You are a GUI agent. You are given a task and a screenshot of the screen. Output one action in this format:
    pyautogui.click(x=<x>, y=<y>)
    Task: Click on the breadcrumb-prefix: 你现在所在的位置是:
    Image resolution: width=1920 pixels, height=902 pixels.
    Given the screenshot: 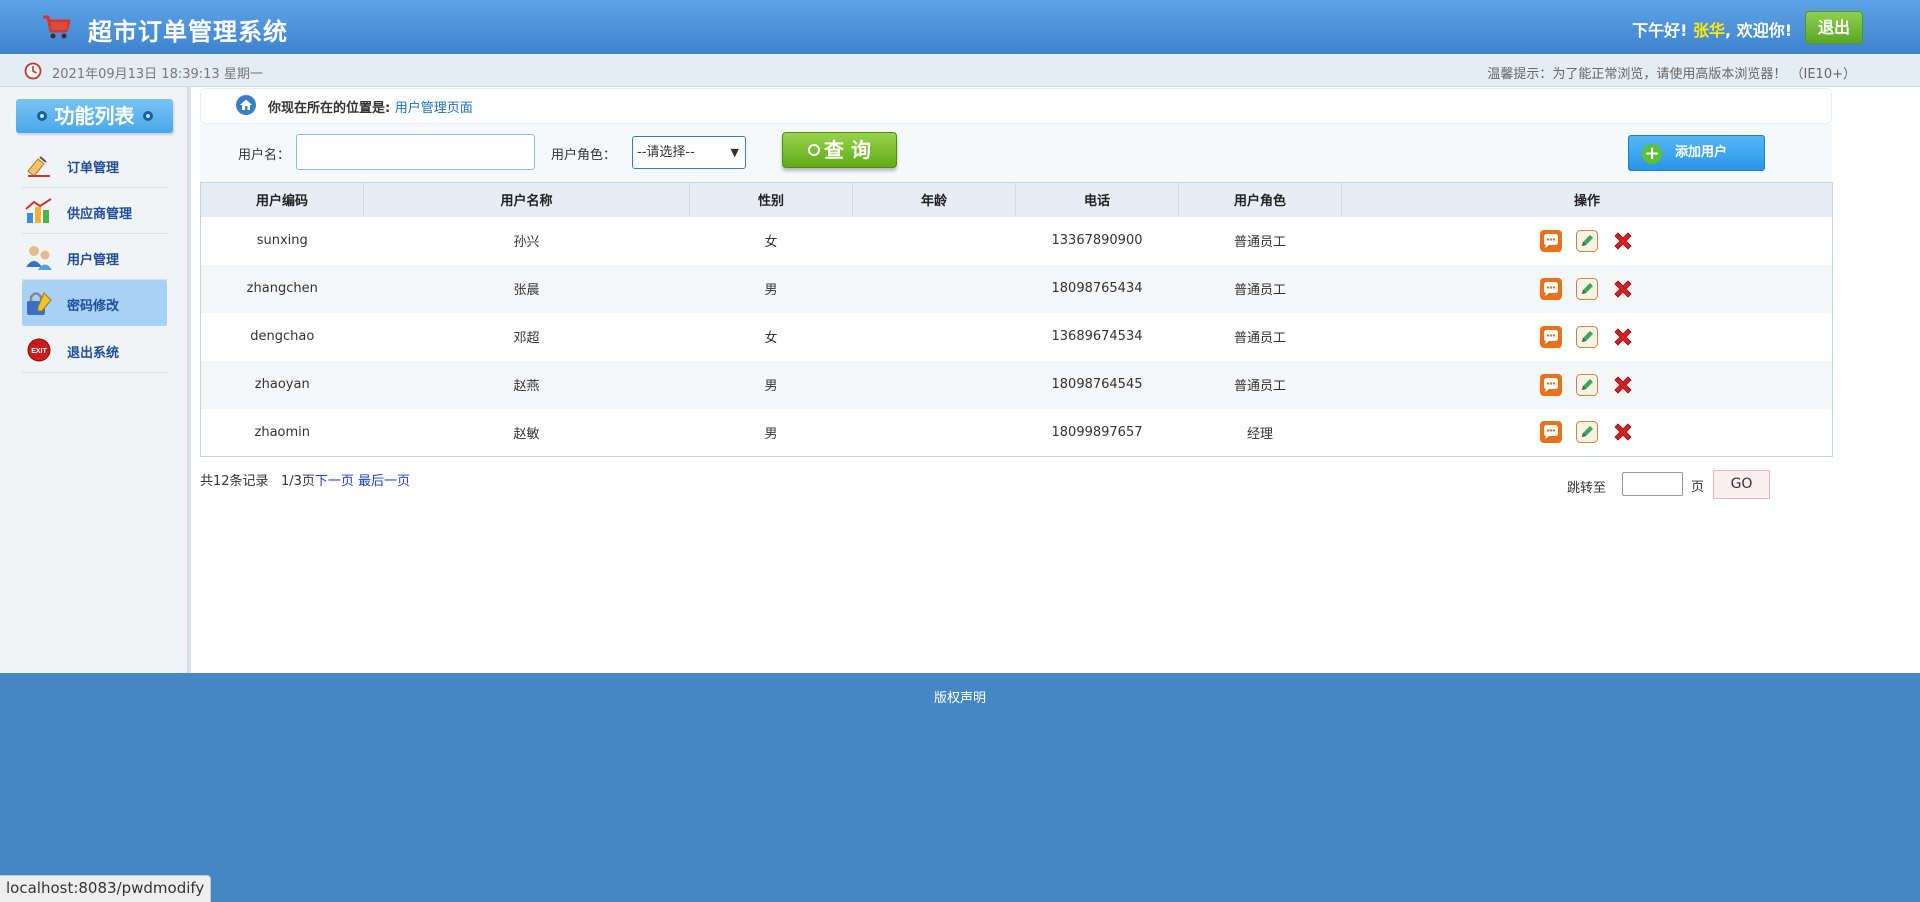 What is the action you would take?
    pyautogui.click(x=329, y=108)
    